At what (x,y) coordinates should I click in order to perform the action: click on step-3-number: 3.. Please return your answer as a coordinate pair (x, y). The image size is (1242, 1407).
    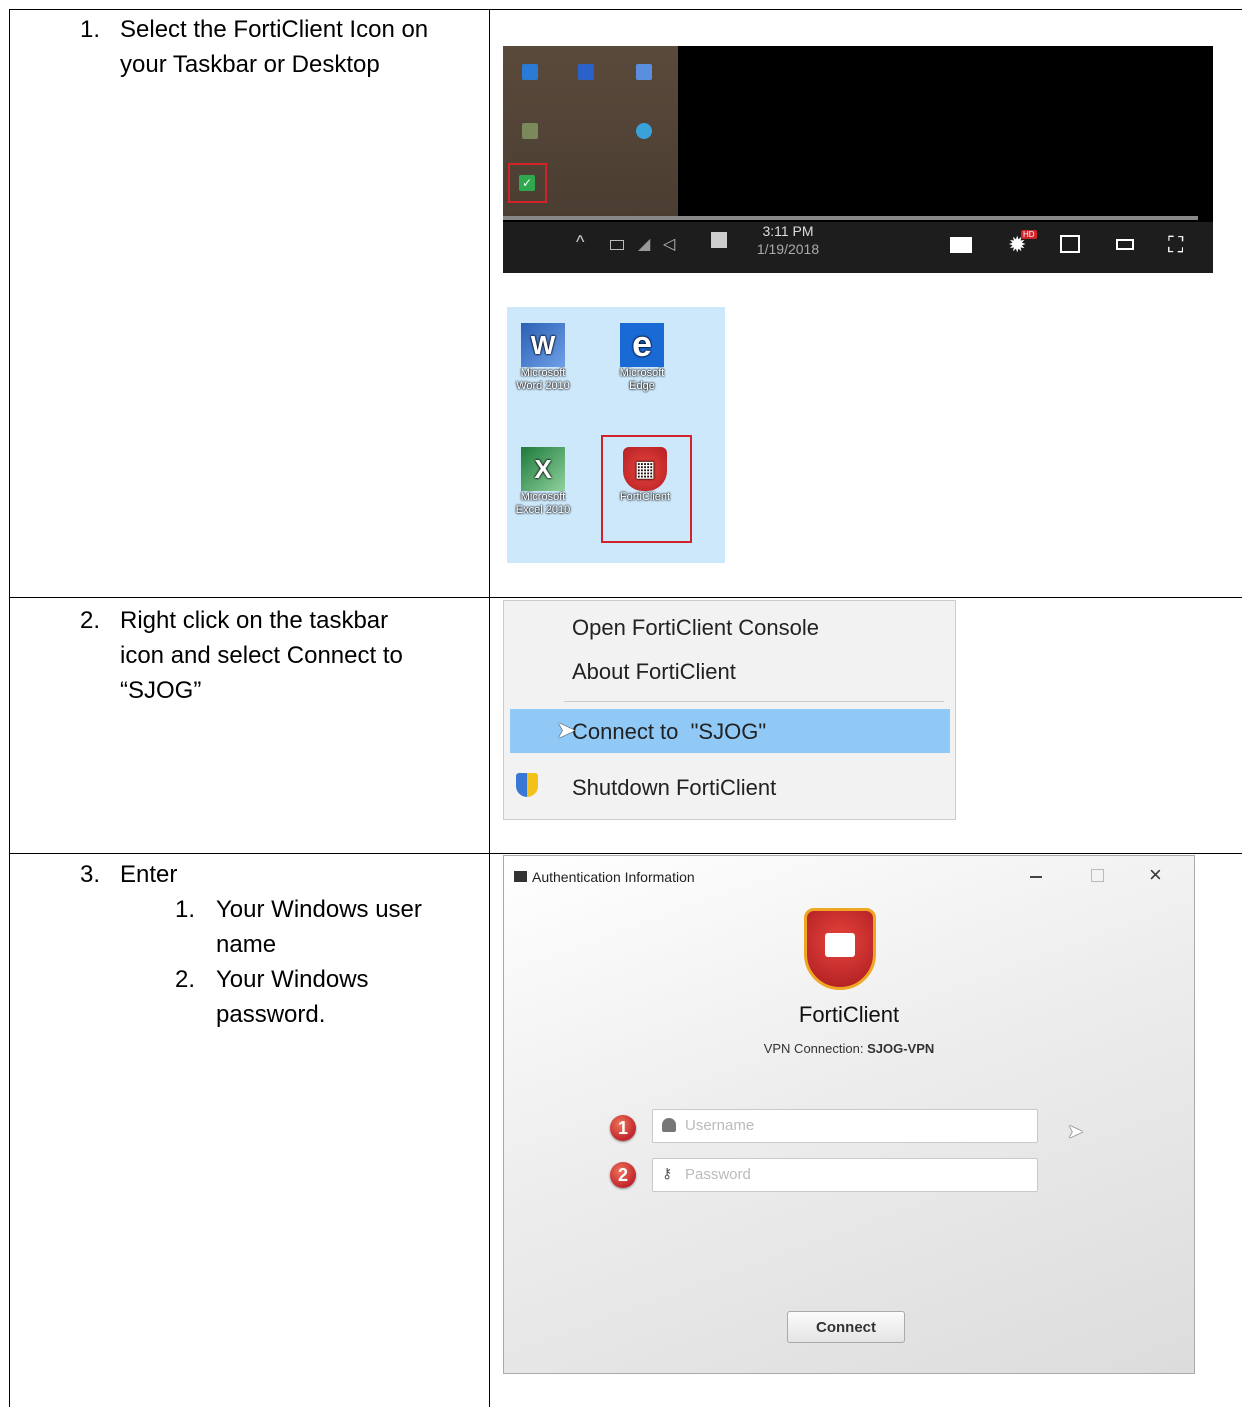
    Looking at the image, I should click on (90, 874).